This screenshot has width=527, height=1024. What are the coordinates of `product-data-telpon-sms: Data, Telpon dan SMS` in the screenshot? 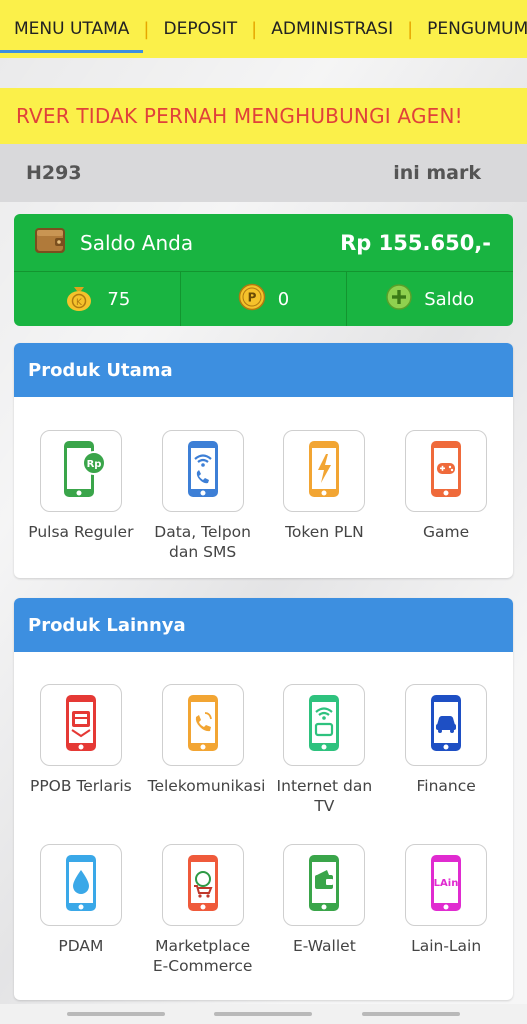 It's located at (203, 496).